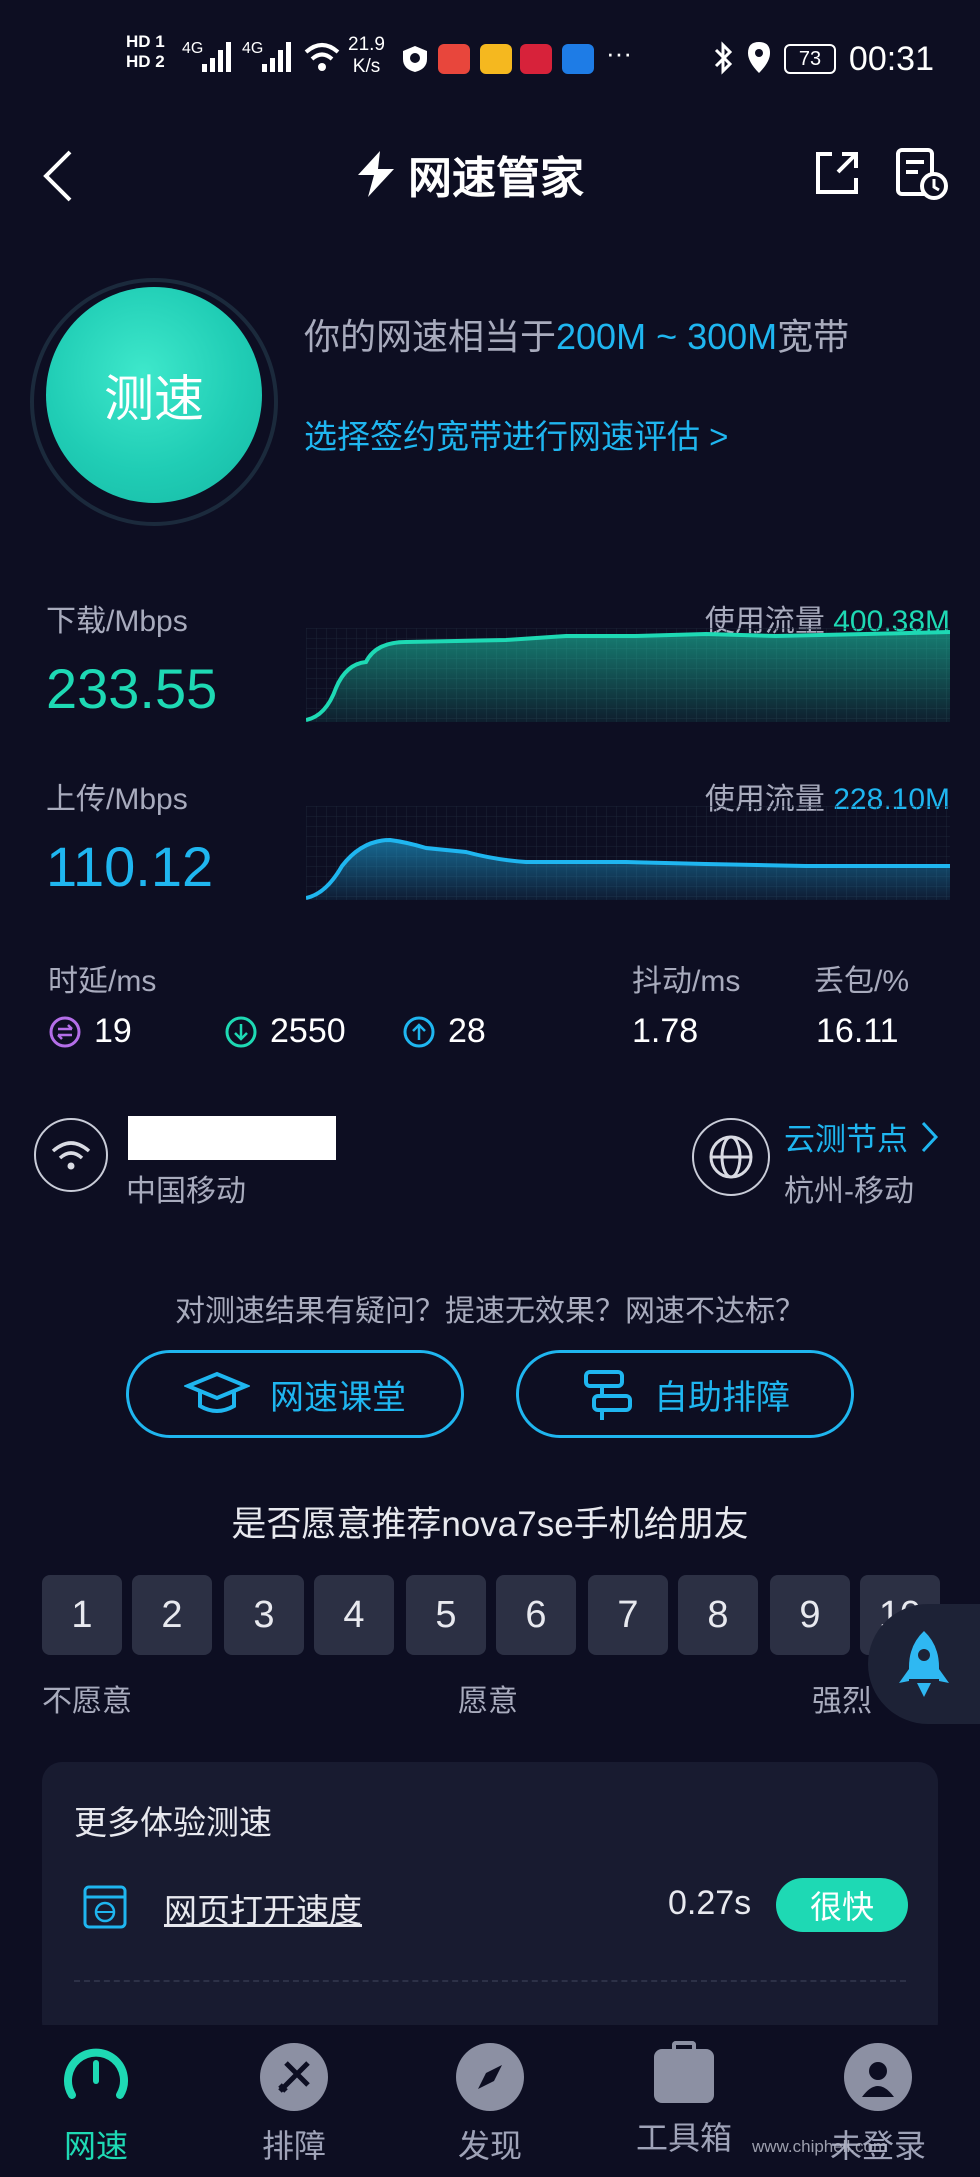  I want to click on jitter-value-text: 1.78, so click(665, 1031).